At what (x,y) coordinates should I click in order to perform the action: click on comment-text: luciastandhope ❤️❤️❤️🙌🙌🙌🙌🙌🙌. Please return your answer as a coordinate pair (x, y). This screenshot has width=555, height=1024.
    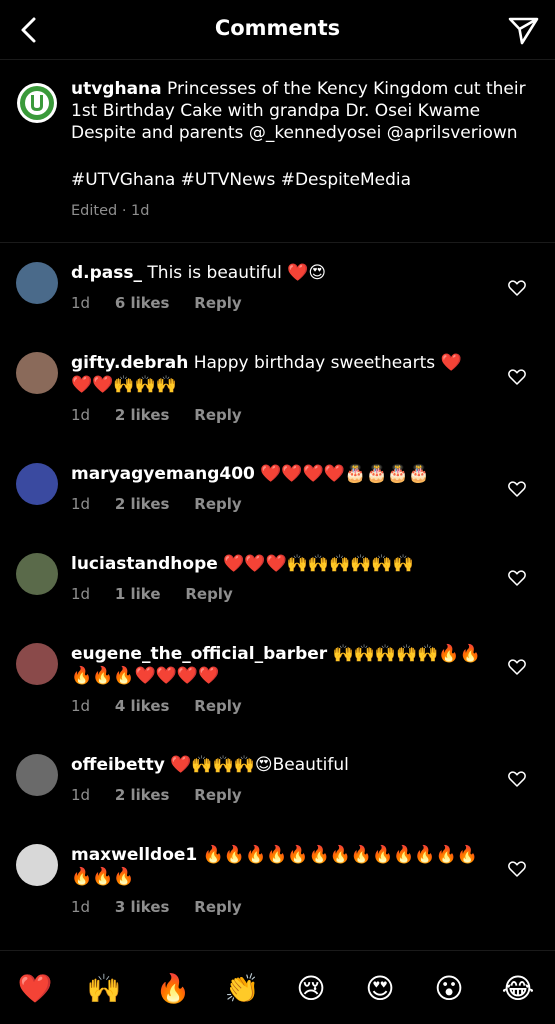
    Looking at the image, I should click on (276, 564).